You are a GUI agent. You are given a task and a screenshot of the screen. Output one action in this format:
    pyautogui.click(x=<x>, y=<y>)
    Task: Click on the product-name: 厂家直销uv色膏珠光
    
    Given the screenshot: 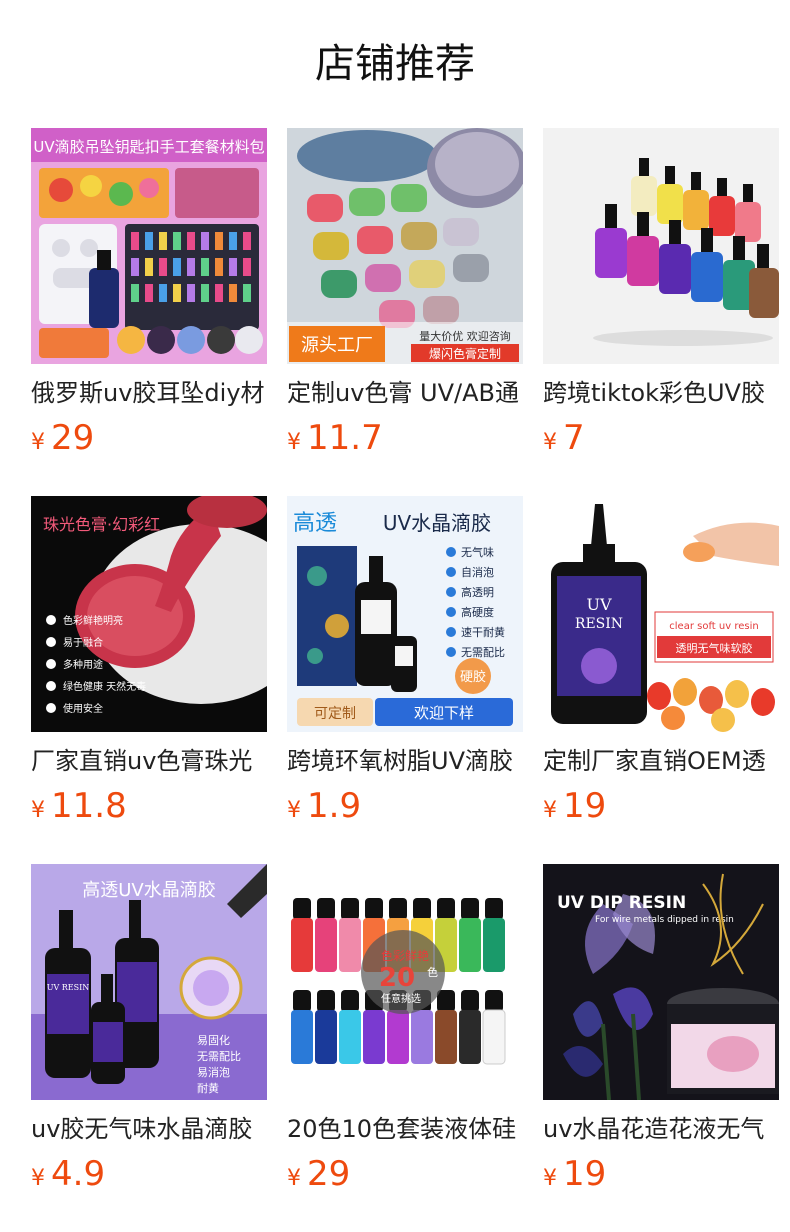 What is the action you would take?
    pyautogui.click(x=149, y=761)
    